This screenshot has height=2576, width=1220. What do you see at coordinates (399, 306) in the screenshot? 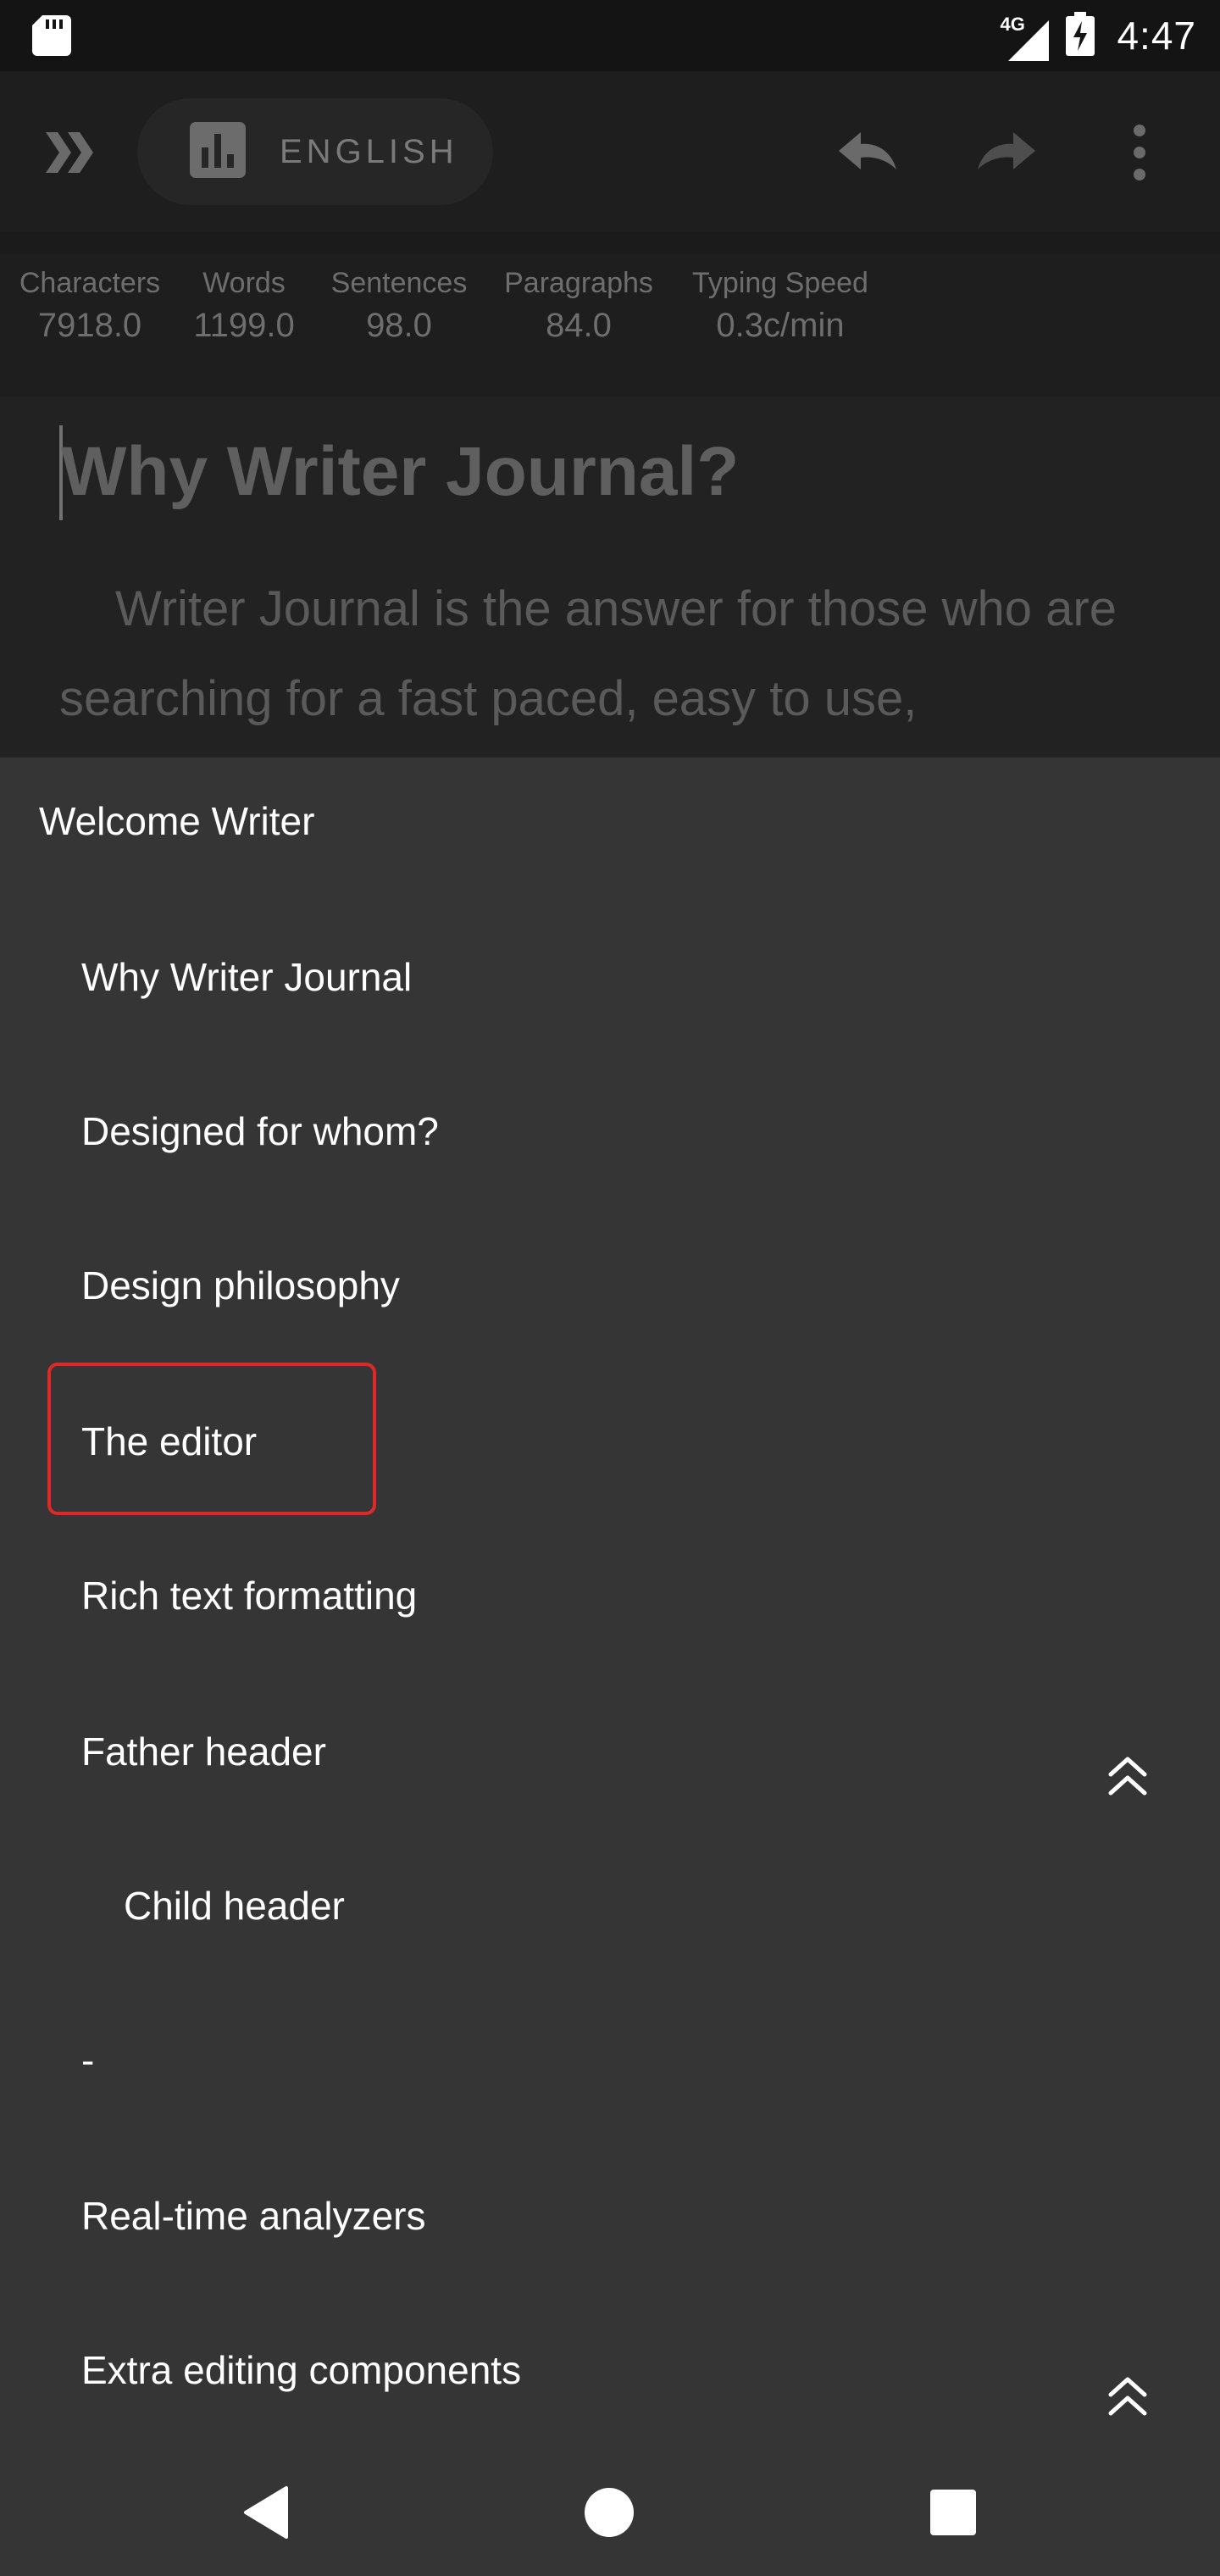
I see `stat-sentences: Sentences 98.0` at bounding box center [399, 306].